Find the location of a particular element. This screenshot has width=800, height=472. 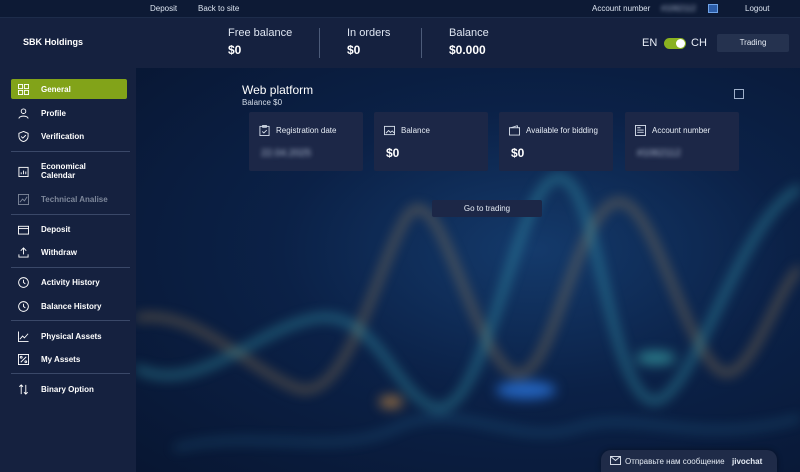

go-to-trading-button: Go to trading is located at coordinates (487, 208).